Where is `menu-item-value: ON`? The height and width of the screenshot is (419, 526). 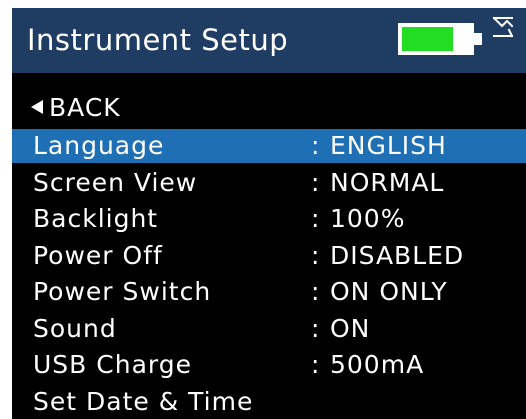 menu-item-value: ON is located at coordinates (350, 328).